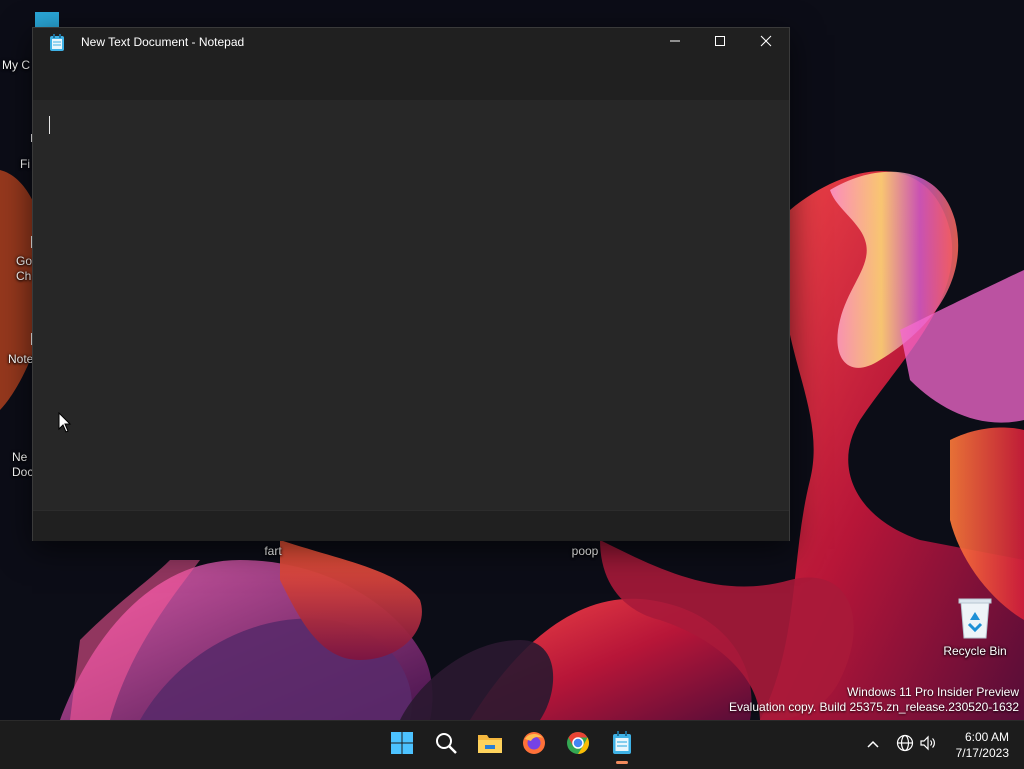 This screenshot has height=769, width=1024. I want to click on chrome-icon, so click(578, 745).